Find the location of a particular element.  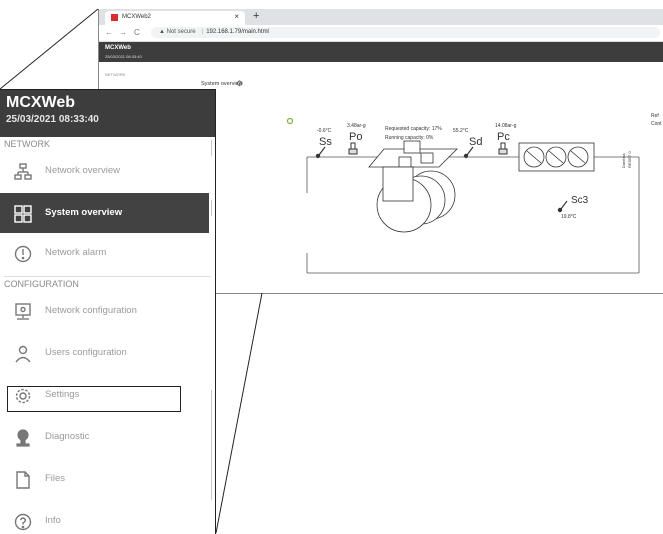

file-icon is located at coordinates (23, 480).